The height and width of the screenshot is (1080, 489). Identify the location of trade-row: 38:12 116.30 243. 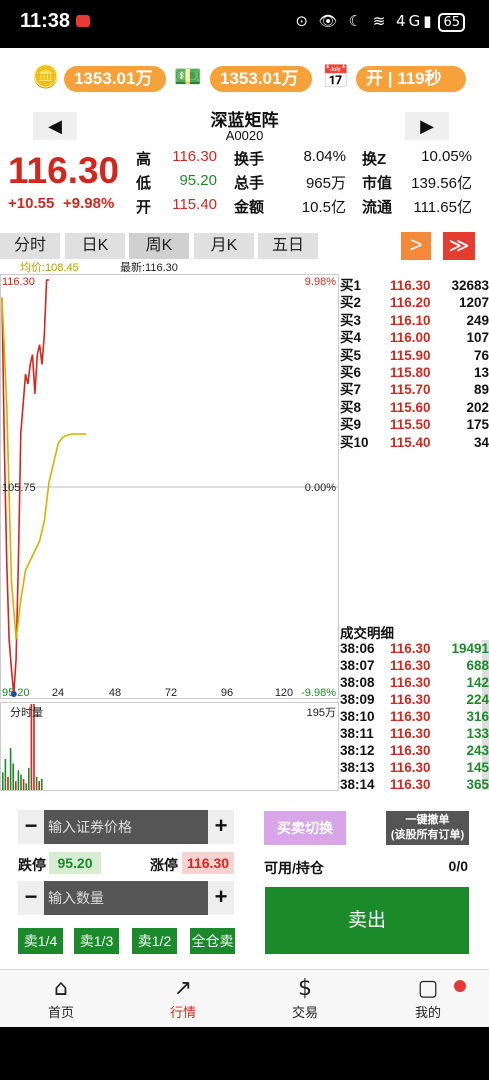
(414, 750).